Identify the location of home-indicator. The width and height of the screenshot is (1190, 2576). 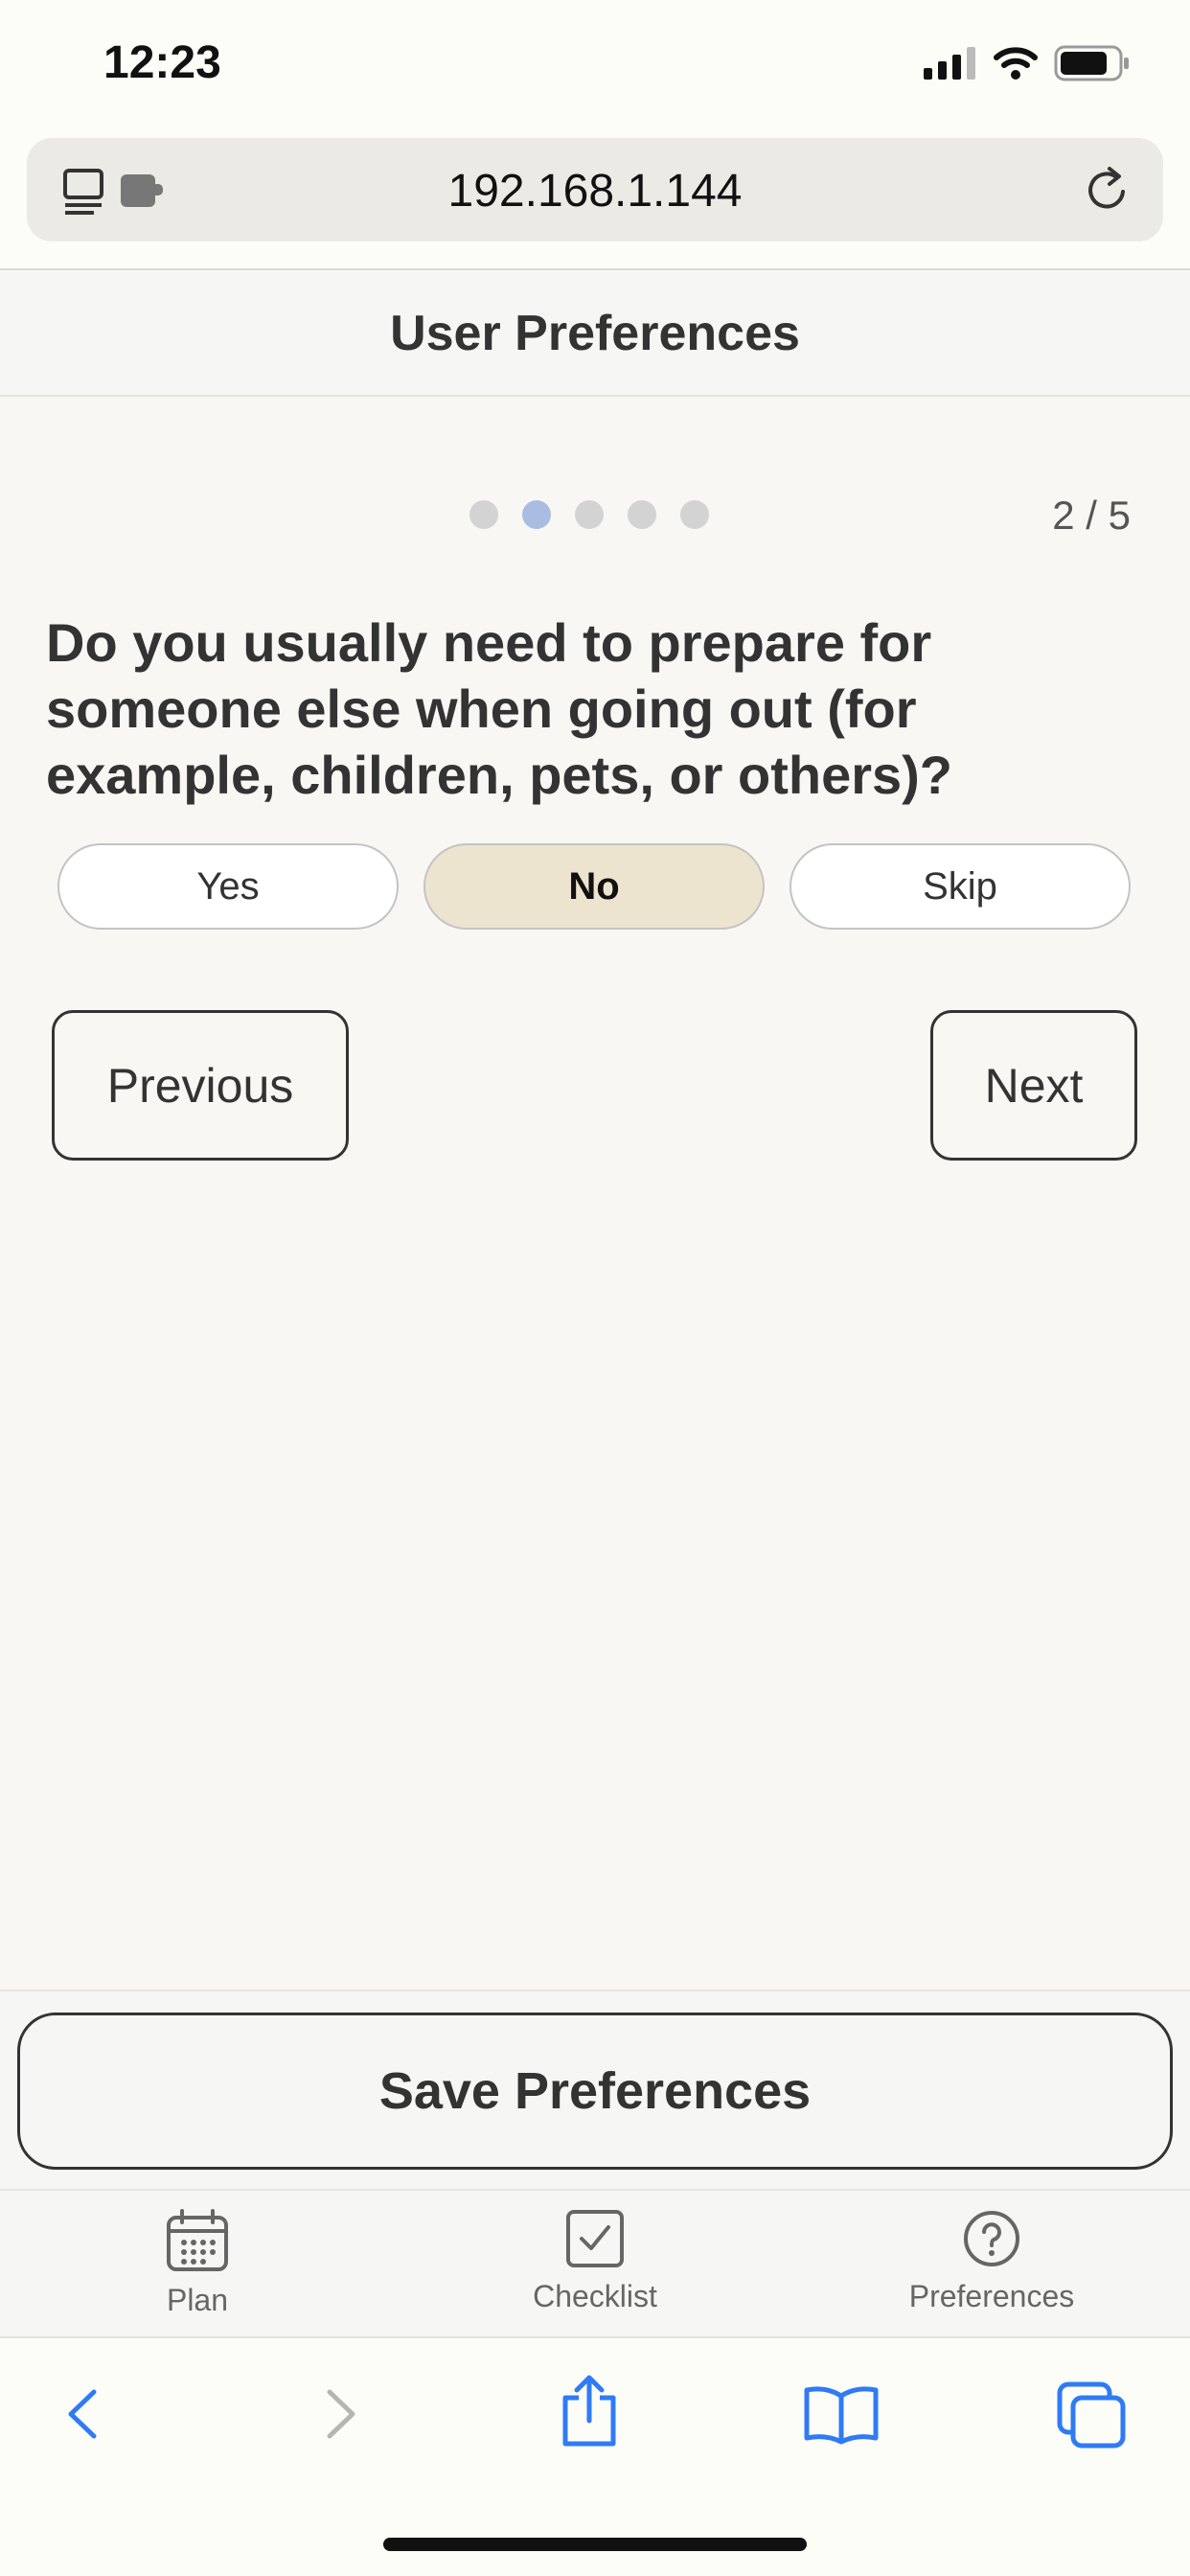
(595, 2544).